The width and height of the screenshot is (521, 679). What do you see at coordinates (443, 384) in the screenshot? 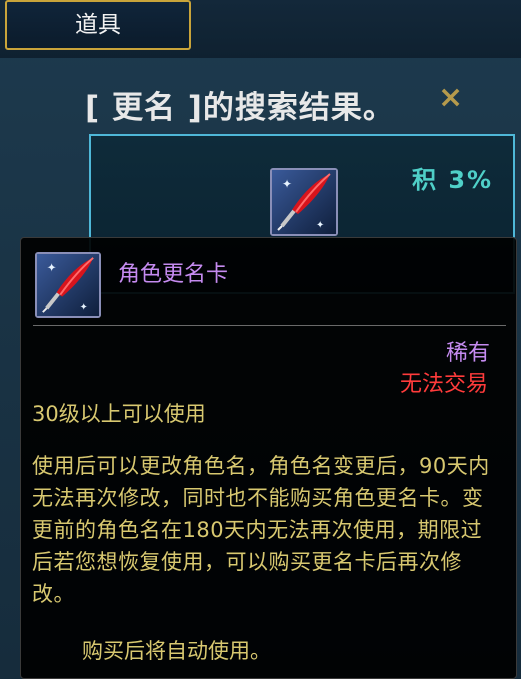
I see `trade-status: 无法交易` at bounding box center [443, 384].